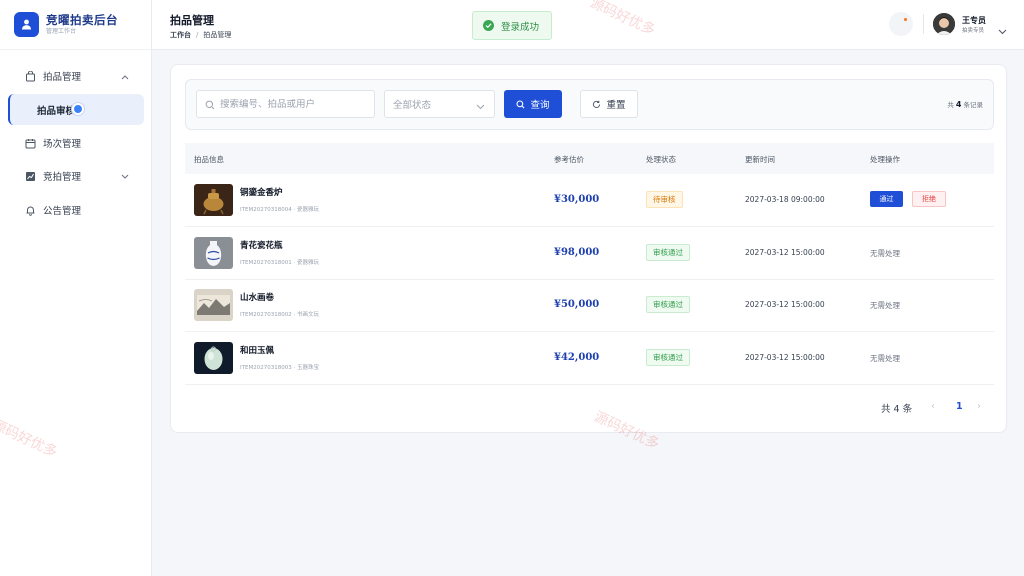  I want to click on lot-name: 和田玉佩, so click(257, 350).